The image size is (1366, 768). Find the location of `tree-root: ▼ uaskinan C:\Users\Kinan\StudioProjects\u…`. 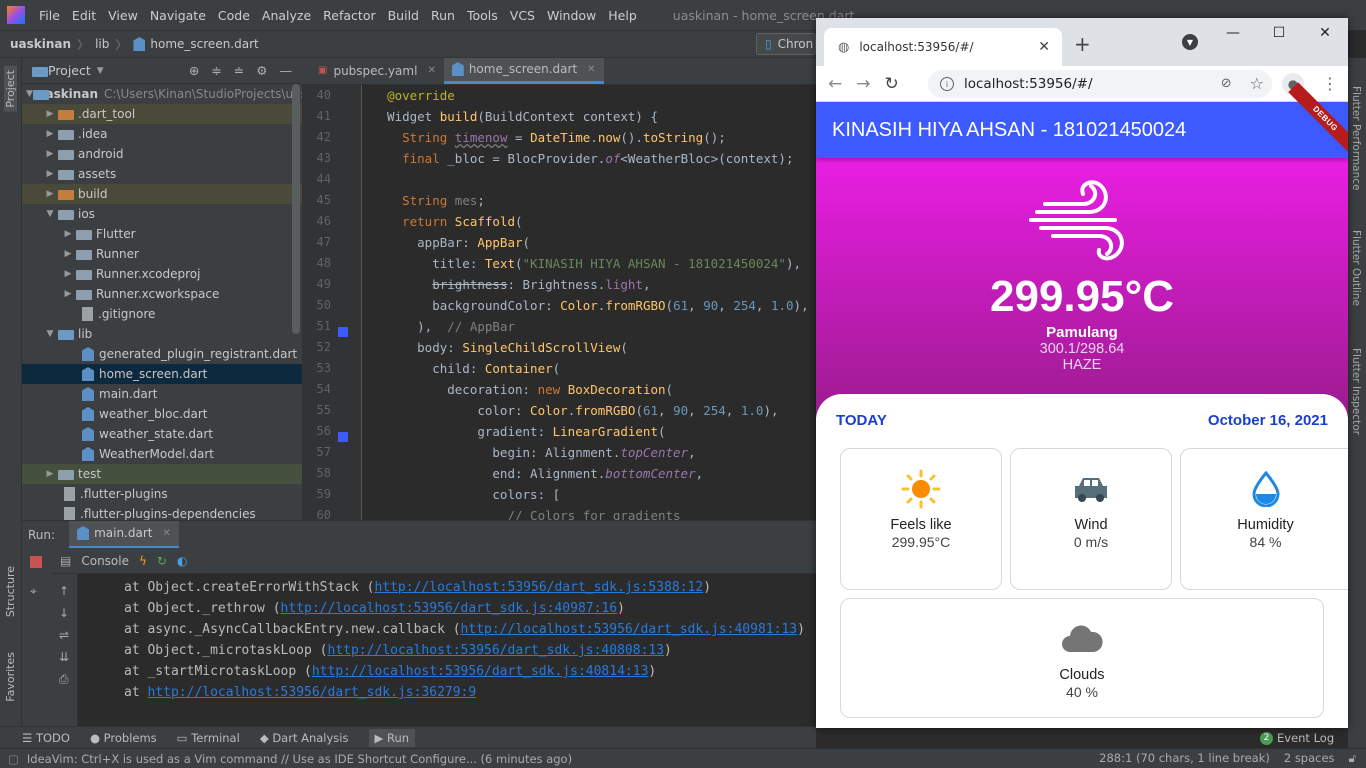

tree-root: ▼ uaskinan C:\Users\Kinan\StudioProjects\u… is located at coordinates (162, 94).